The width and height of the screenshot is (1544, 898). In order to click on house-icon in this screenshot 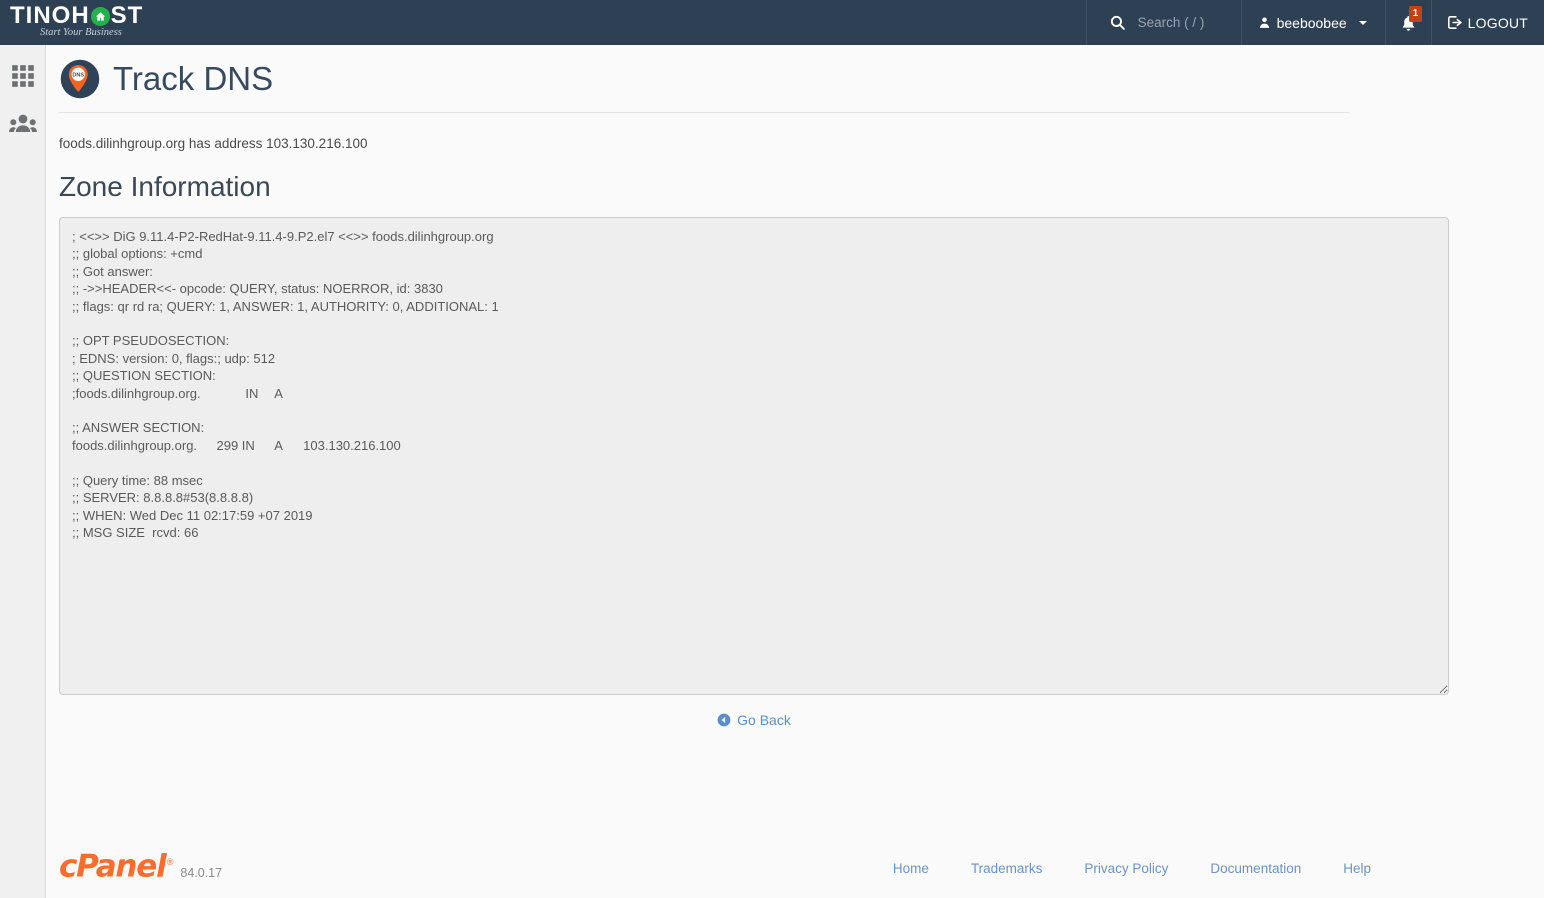, I will do `click(100, 16)`.